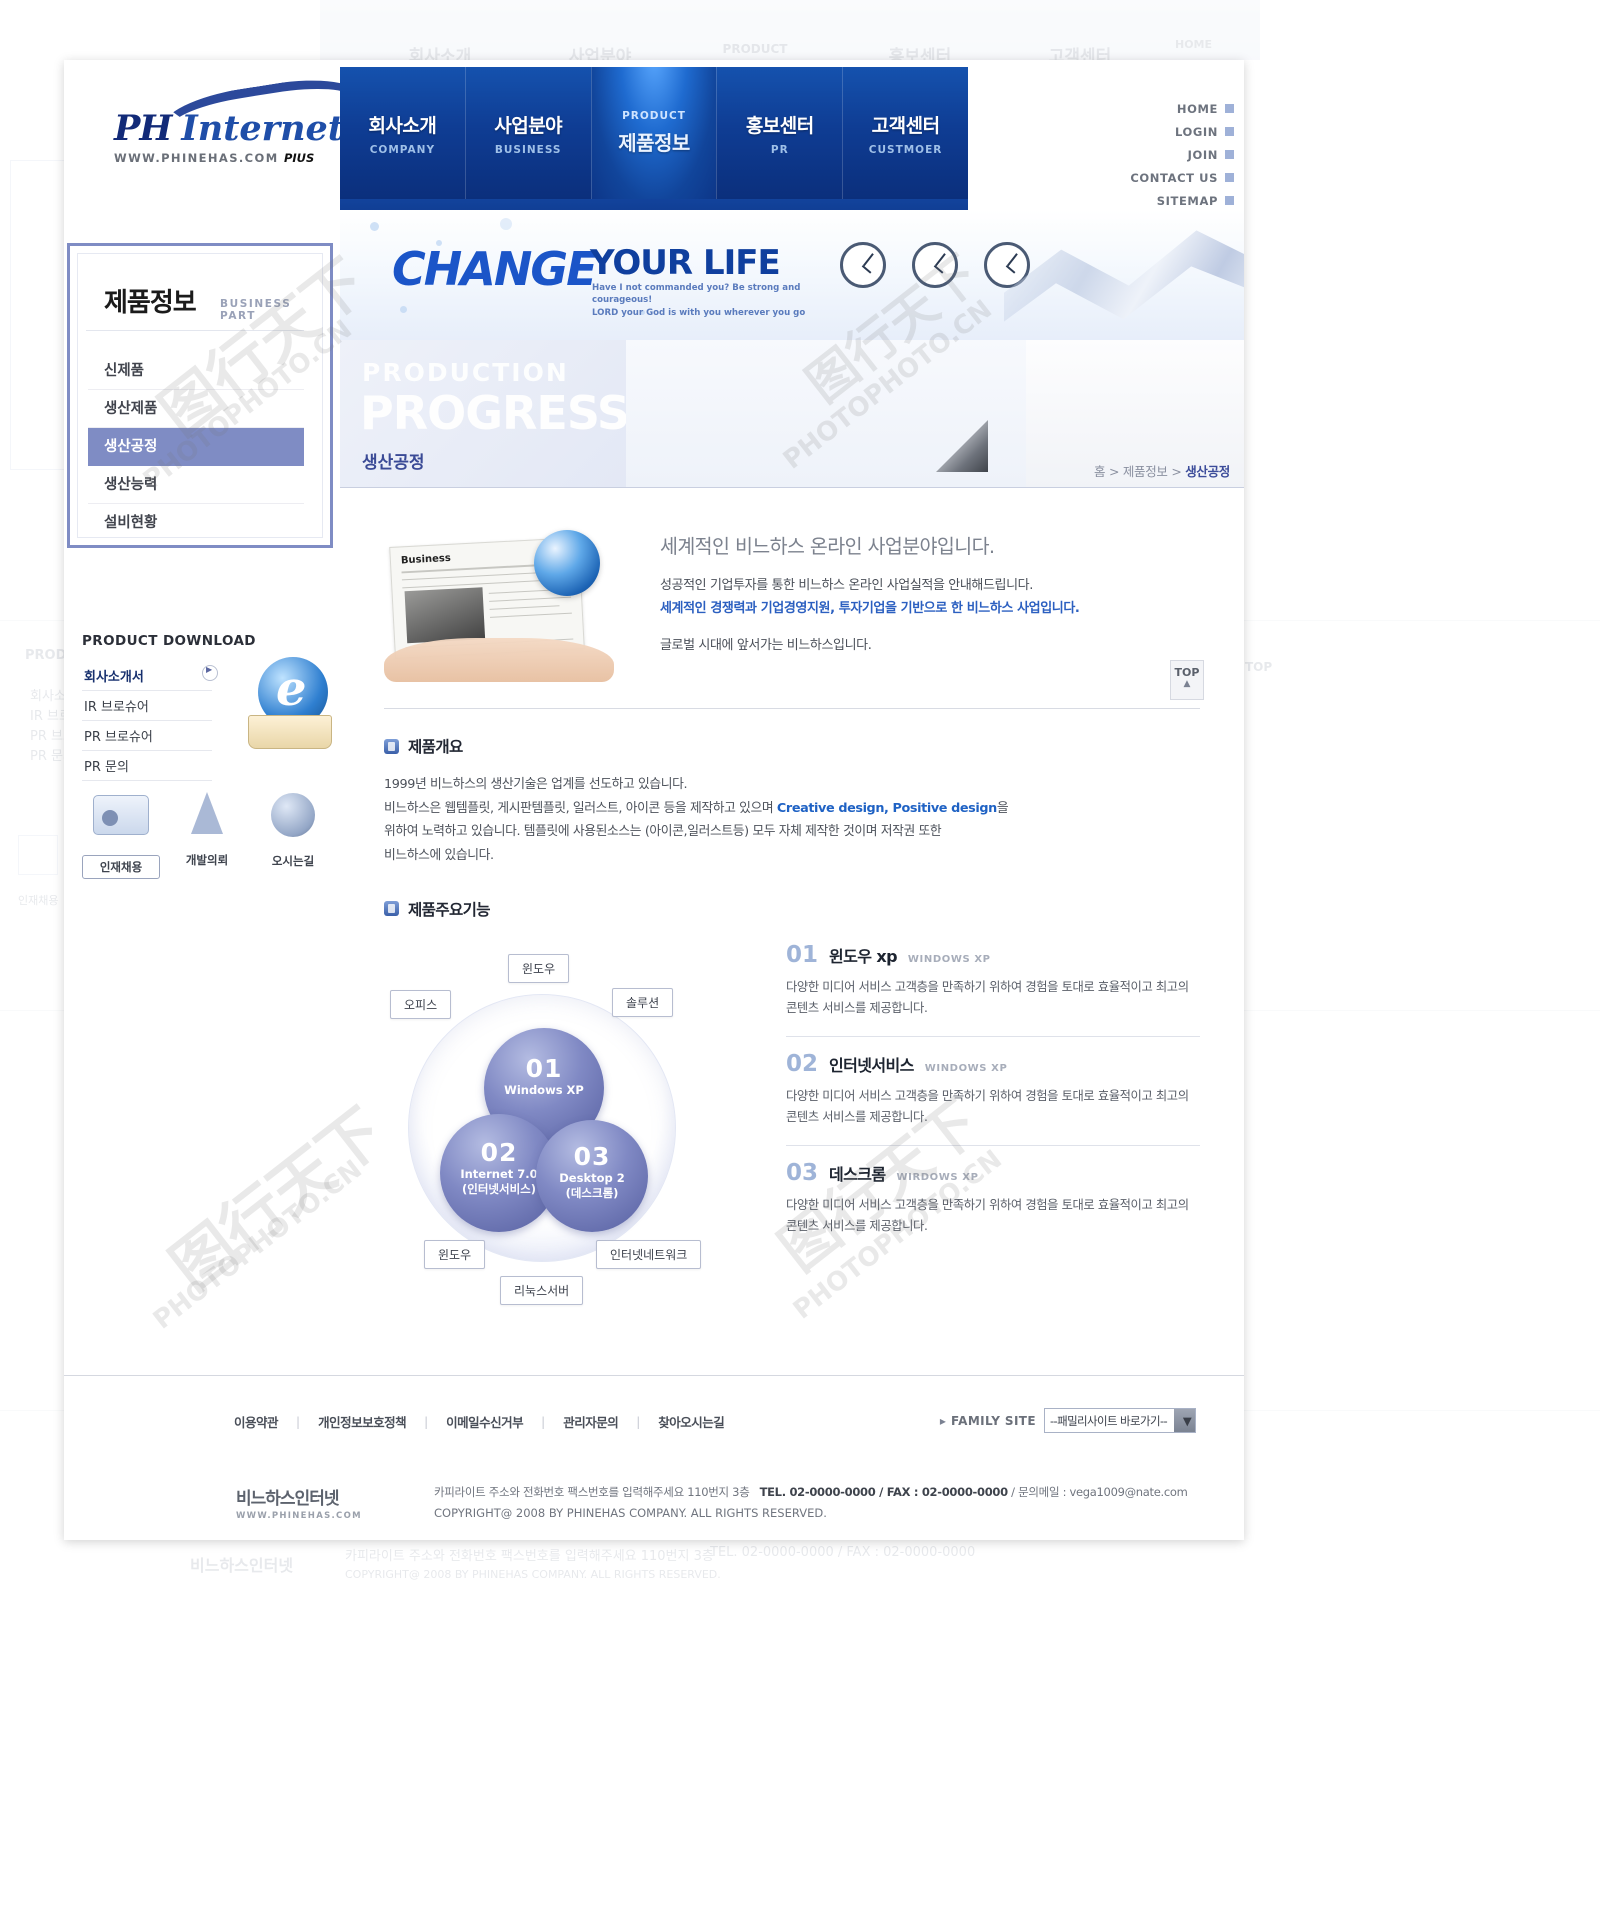 The width and height of the screenshot is (1600, 1917). I want to click on intro-heading: 세계적인 비느하스 온라인 사업분야입니다., so click(827, 546).